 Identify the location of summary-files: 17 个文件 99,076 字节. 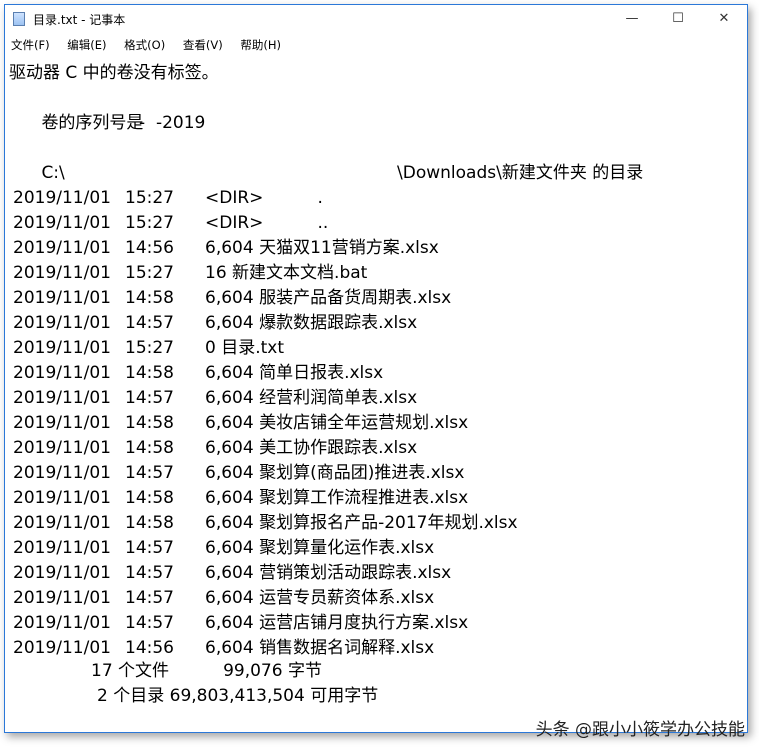
(206, 671).